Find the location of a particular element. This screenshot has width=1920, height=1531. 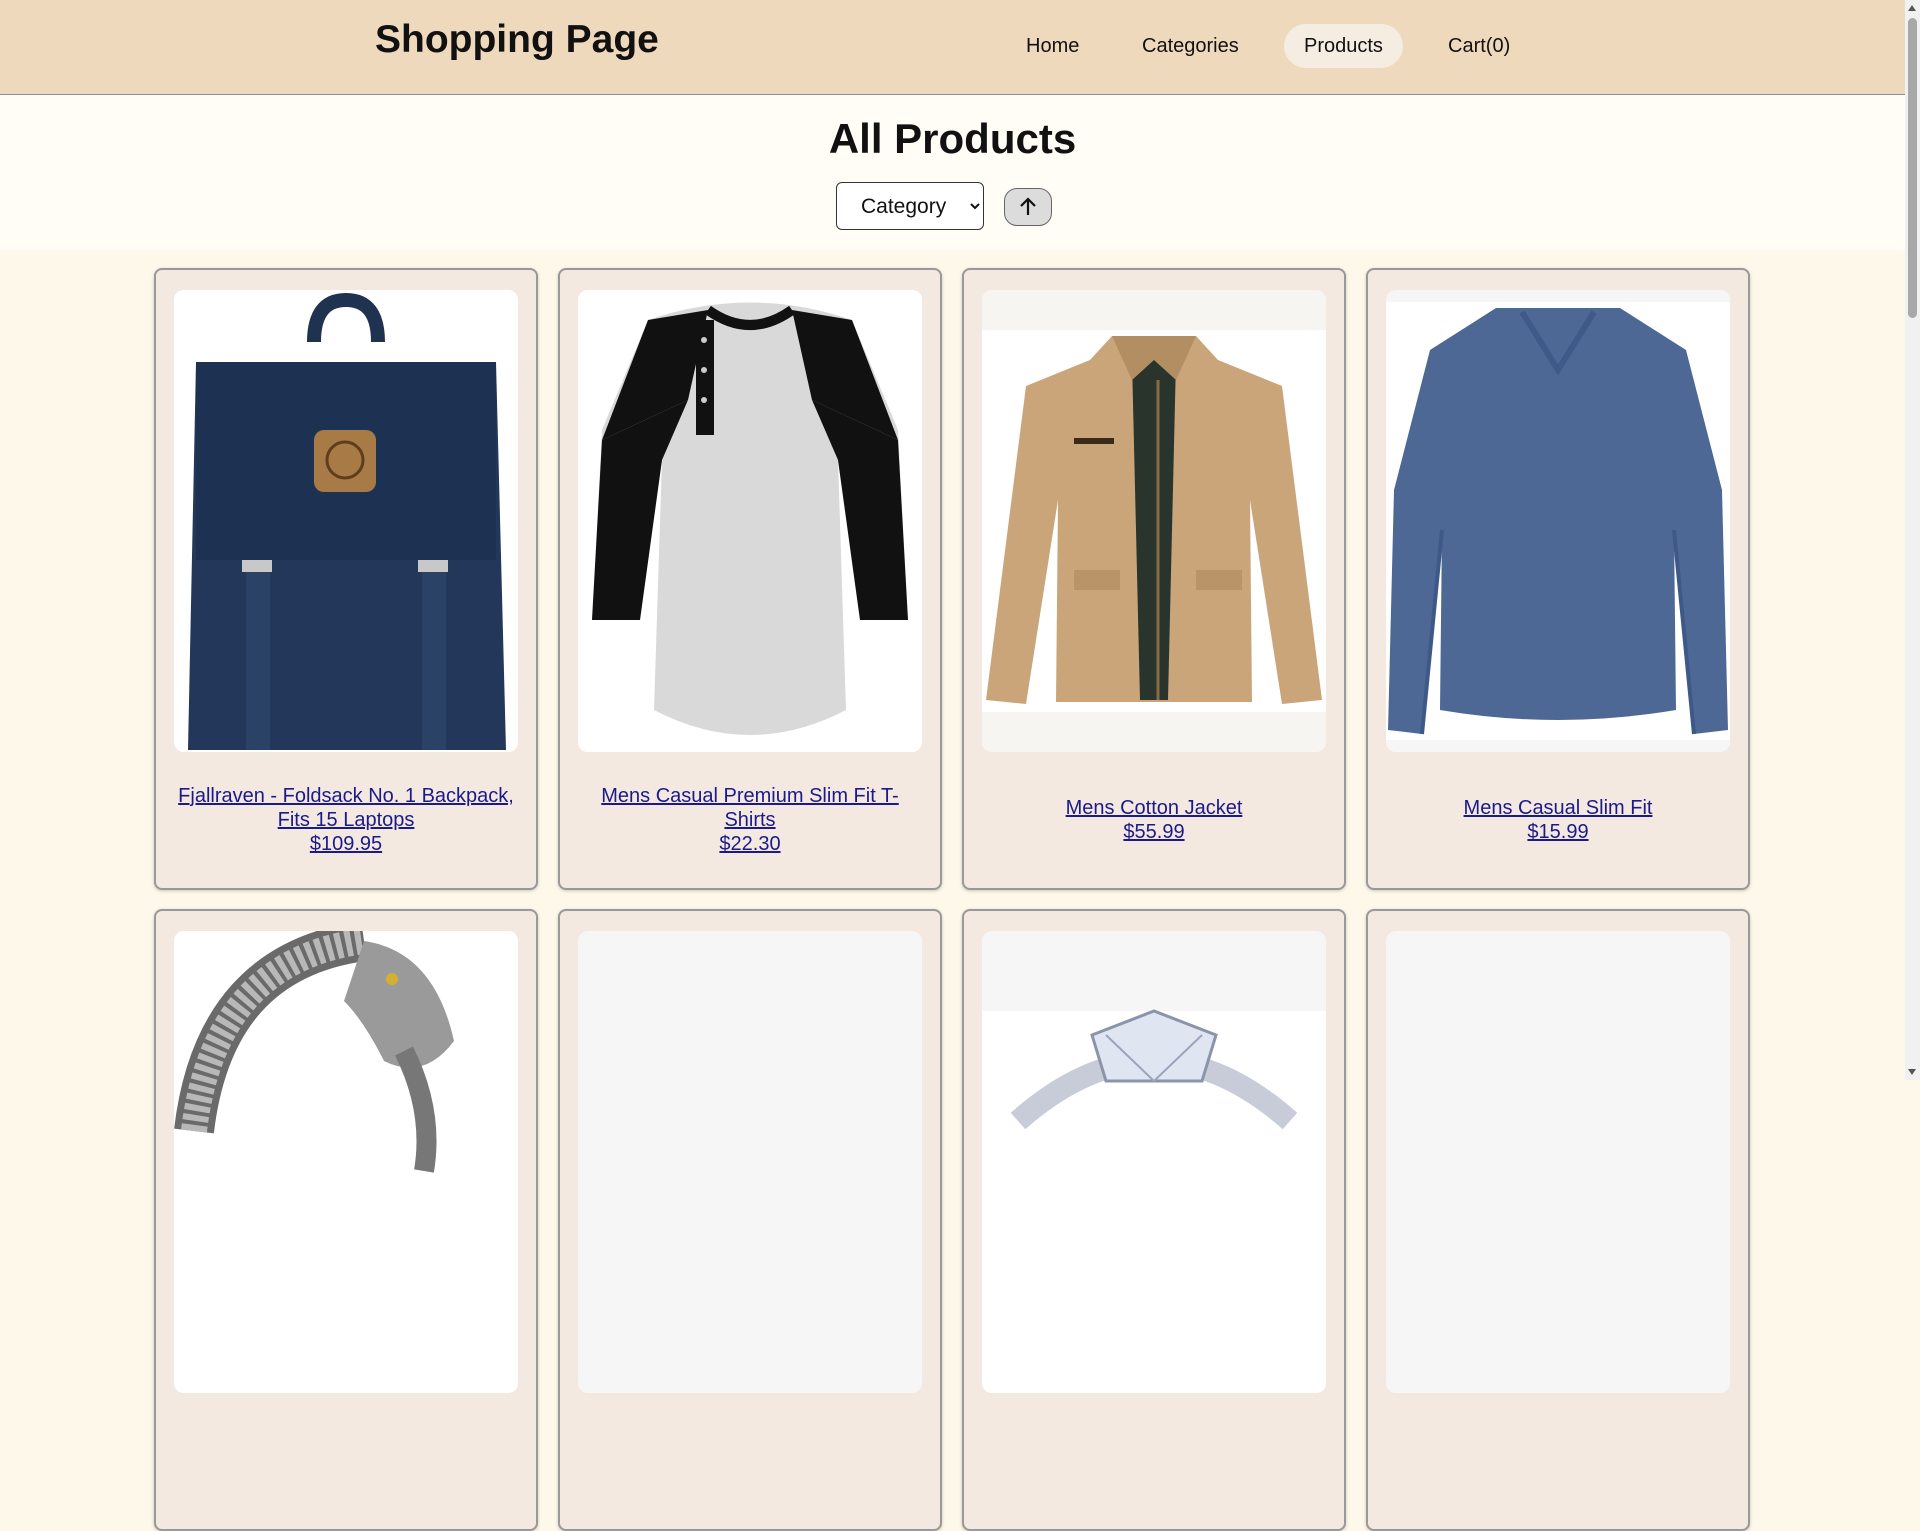

raglan-tshirt-image is located at coordinates (750, 521).